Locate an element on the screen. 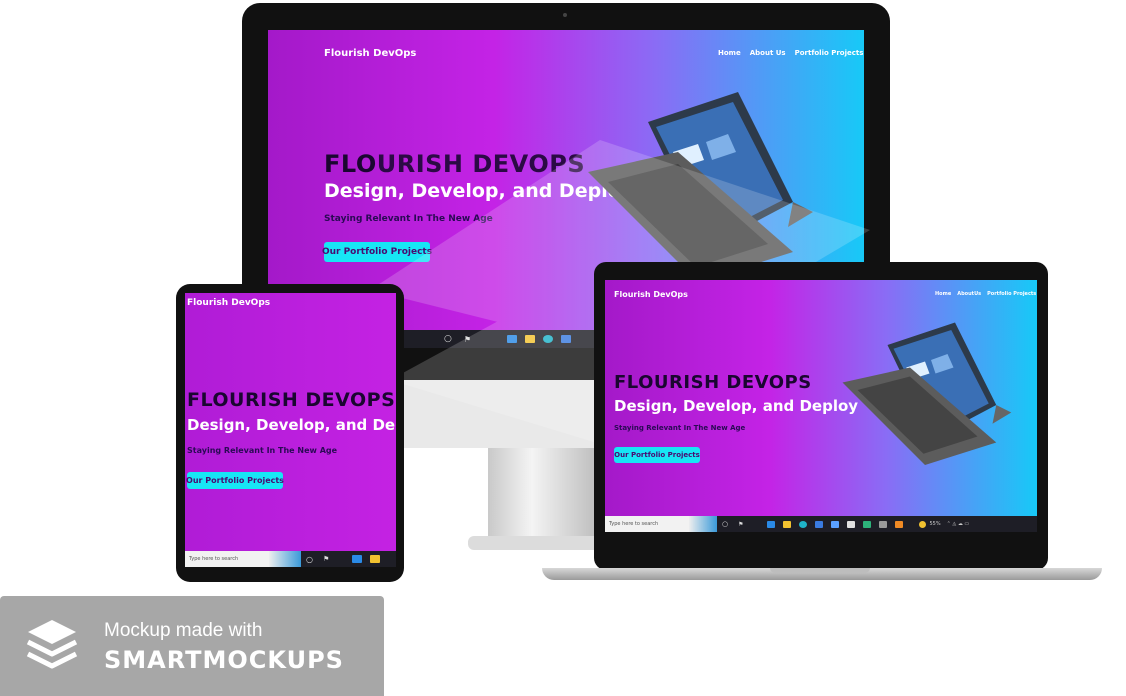 This screenshot has height=696, width=1126. tablet-flag-icon: ⚑ is located at coordinates (326, 559).